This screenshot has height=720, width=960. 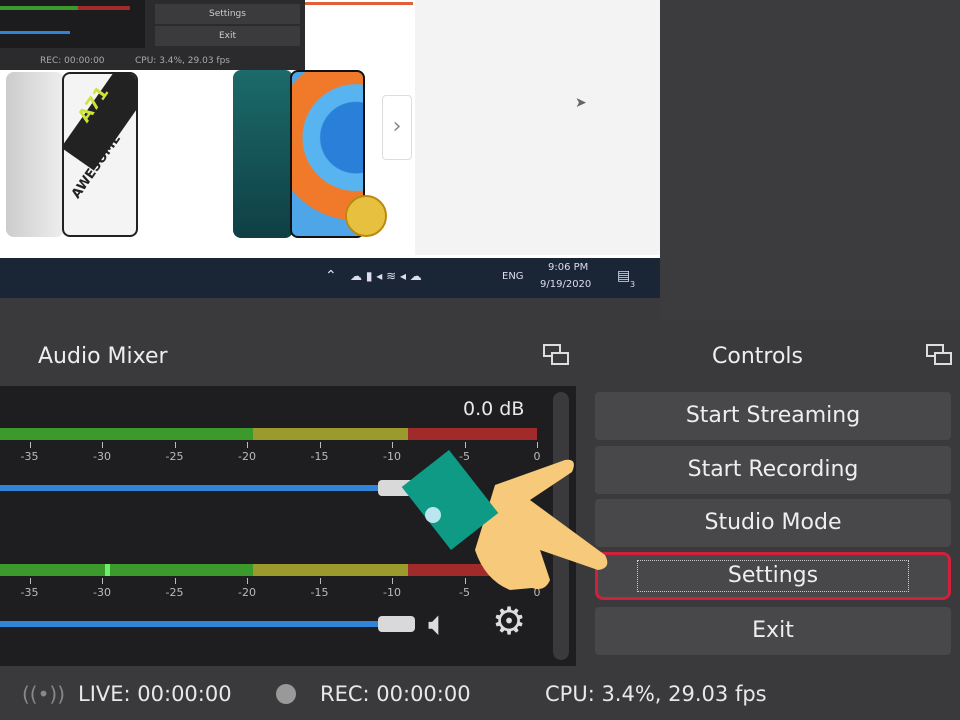 I want to click on page-accent-line, so click(x=359, y=3).